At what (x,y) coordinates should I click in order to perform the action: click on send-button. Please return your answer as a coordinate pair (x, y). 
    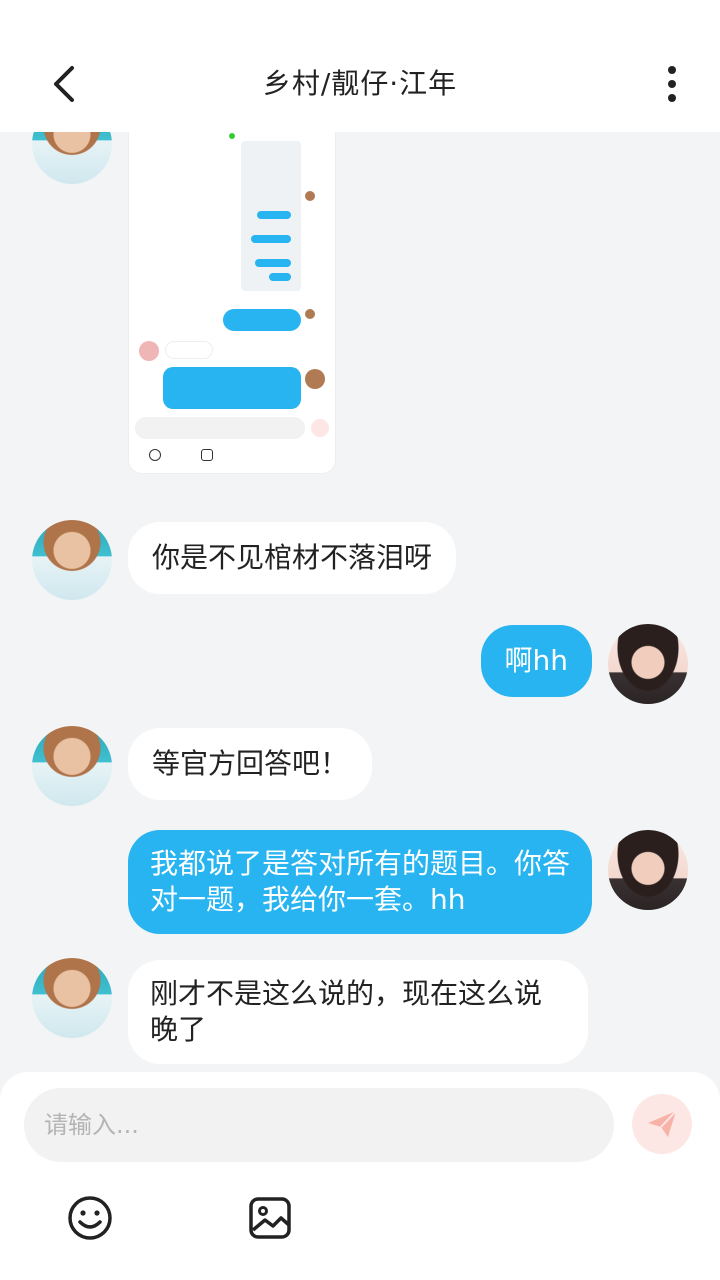
    Looking at the image, I should click on (662, 1124).